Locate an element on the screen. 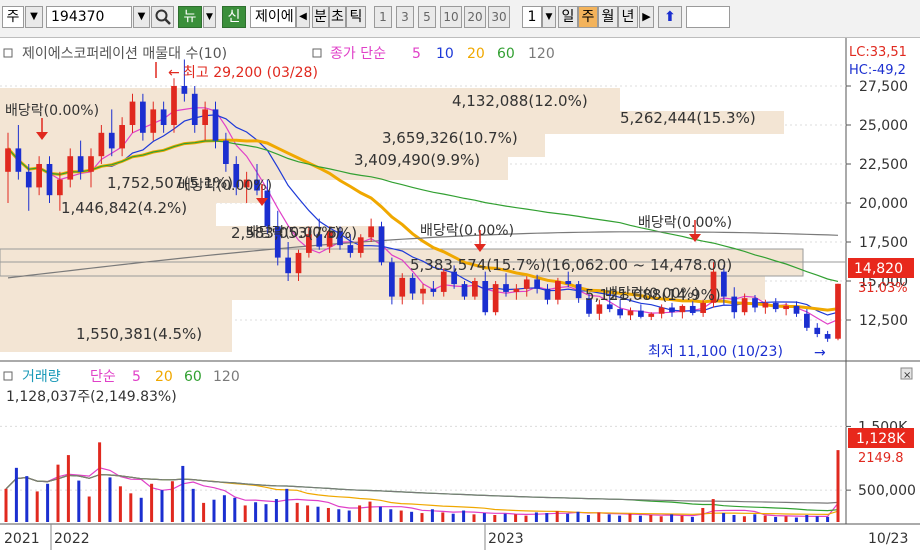 The width and height of the screenshot is (920, 550). current-change: 31.03% is located at coordinates (883, 288).